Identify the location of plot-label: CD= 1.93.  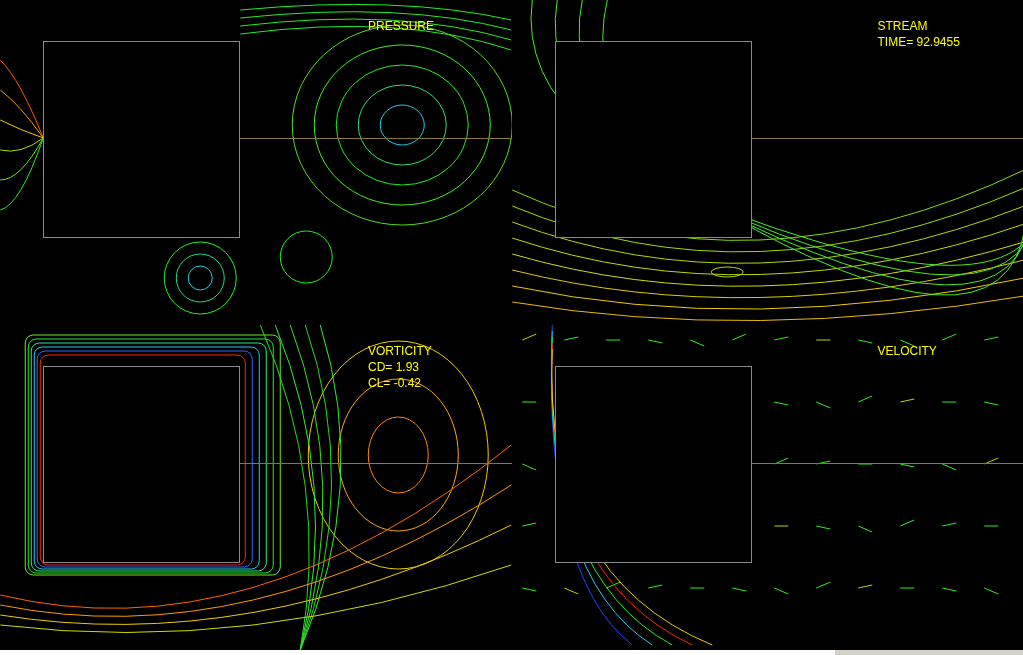
(394, 367).